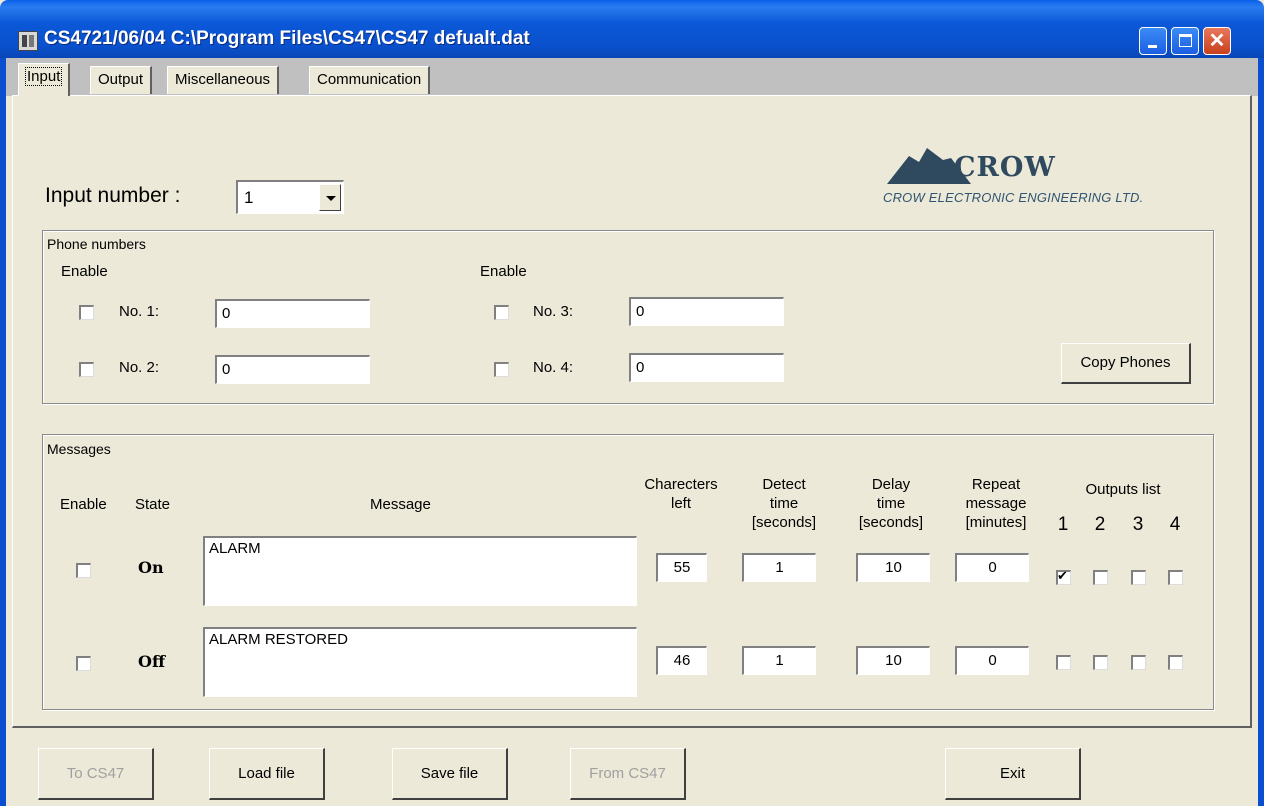  Describe the element at coordinates (450, 774) in the screenshot. I see `save-file-button: Save file` at that location.